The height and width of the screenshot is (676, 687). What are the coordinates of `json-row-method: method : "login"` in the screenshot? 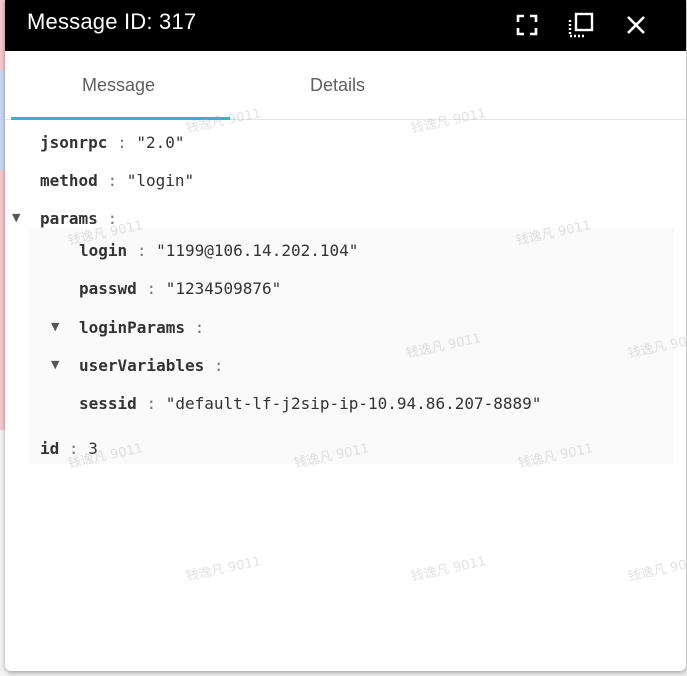 It's located at (117, 181).